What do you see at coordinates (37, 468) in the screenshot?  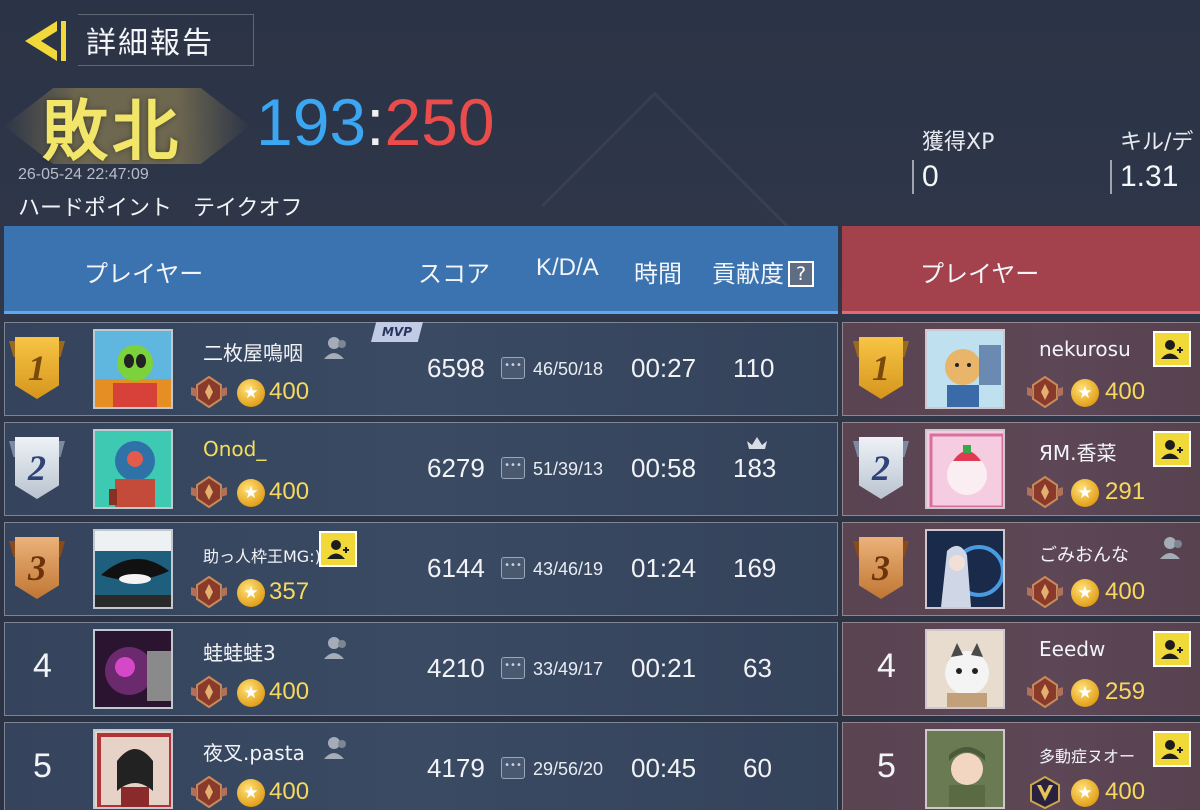 I see `rank-badge-silver: 2` at bounding box center [37, 468].